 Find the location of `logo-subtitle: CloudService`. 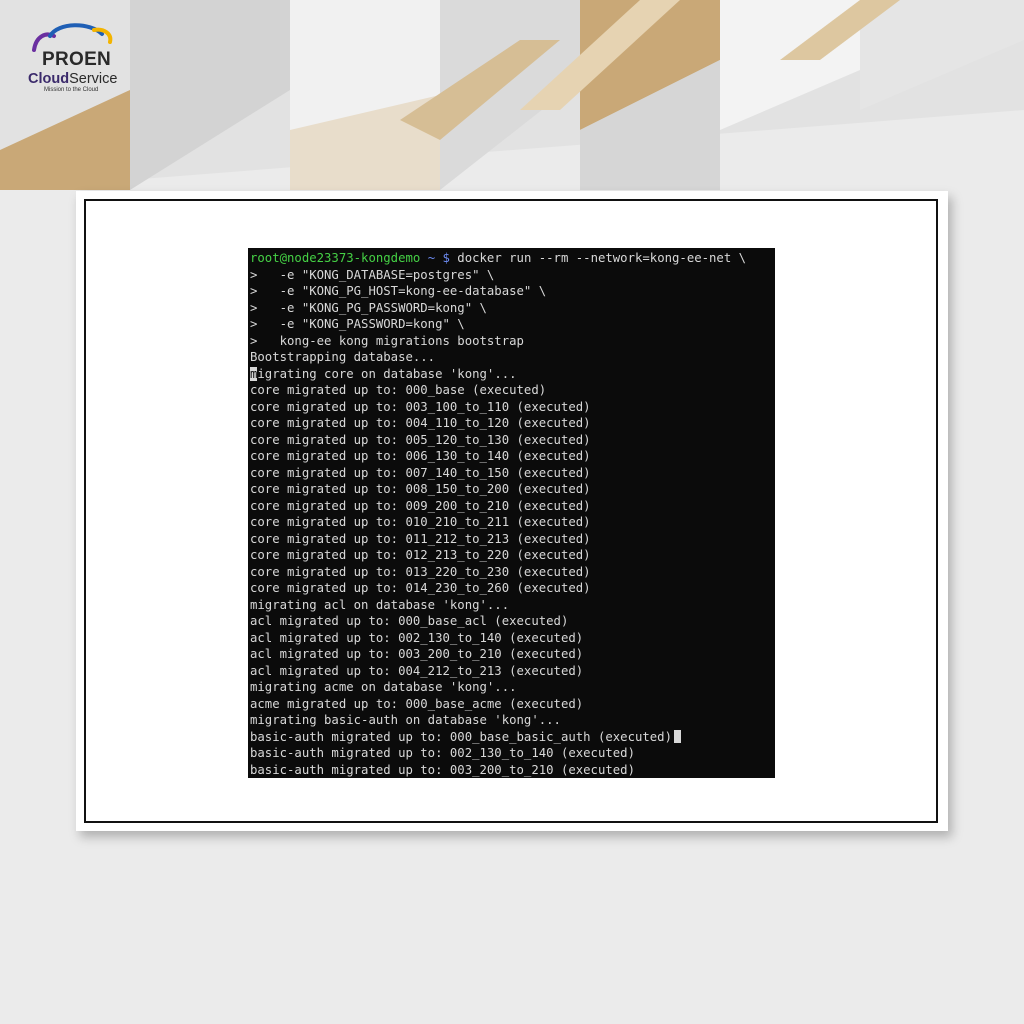

logo-subtitle: CloudService is located at coordinates (72, 79).